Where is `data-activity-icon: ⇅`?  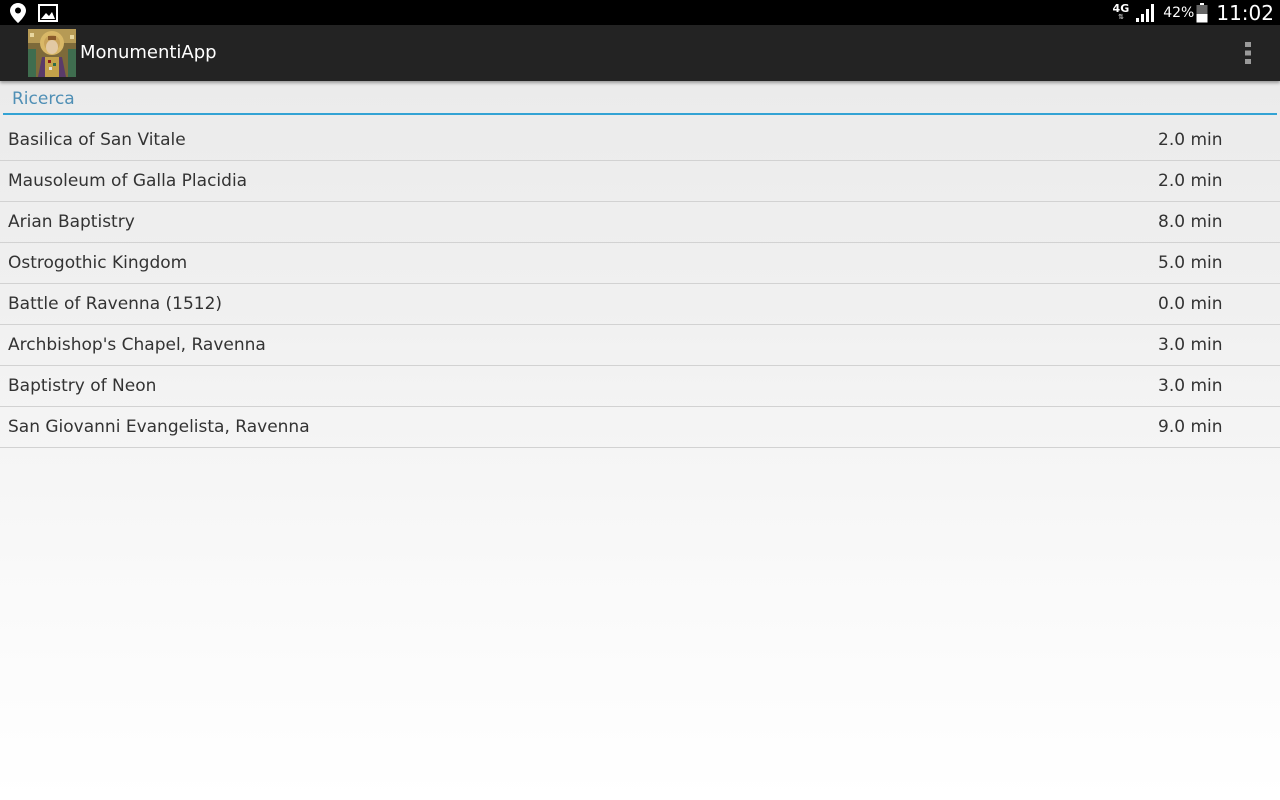 data-activity-icon: ⇅ is located at coordinates (1120, 16).